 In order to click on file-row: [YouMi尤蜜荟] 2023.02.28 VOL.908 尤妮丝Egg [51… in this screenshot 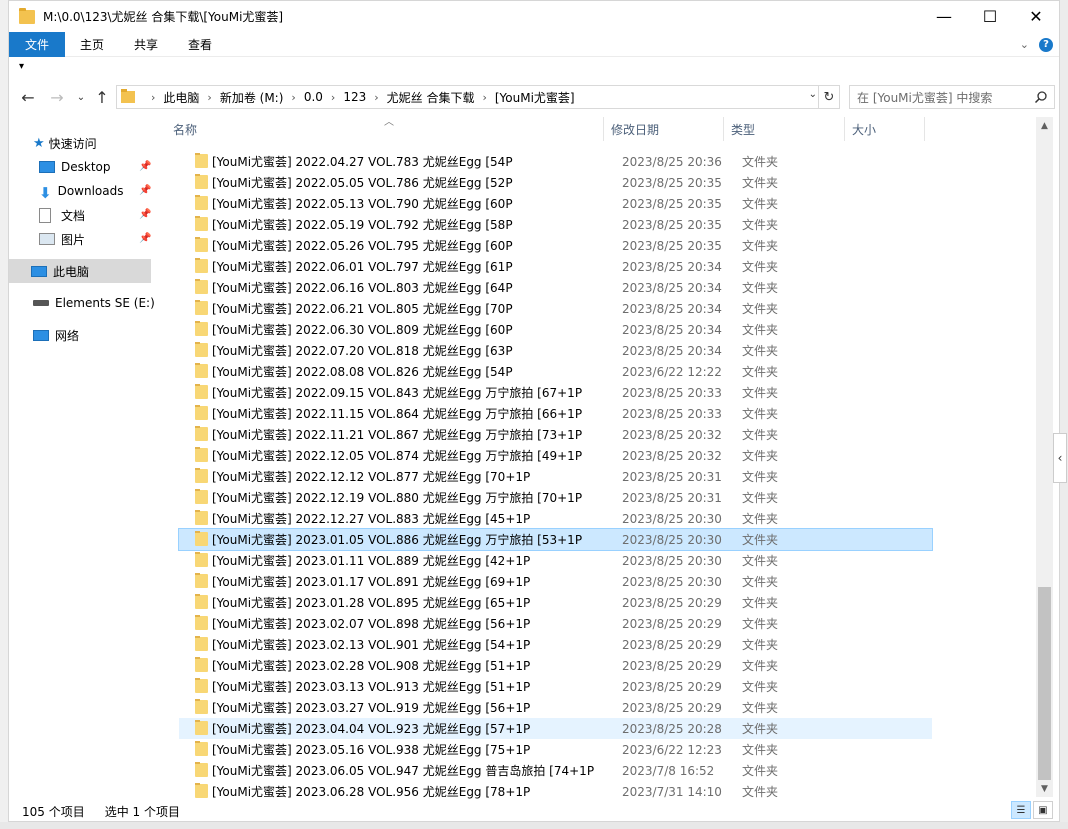, I will do `click(555, 665)`.